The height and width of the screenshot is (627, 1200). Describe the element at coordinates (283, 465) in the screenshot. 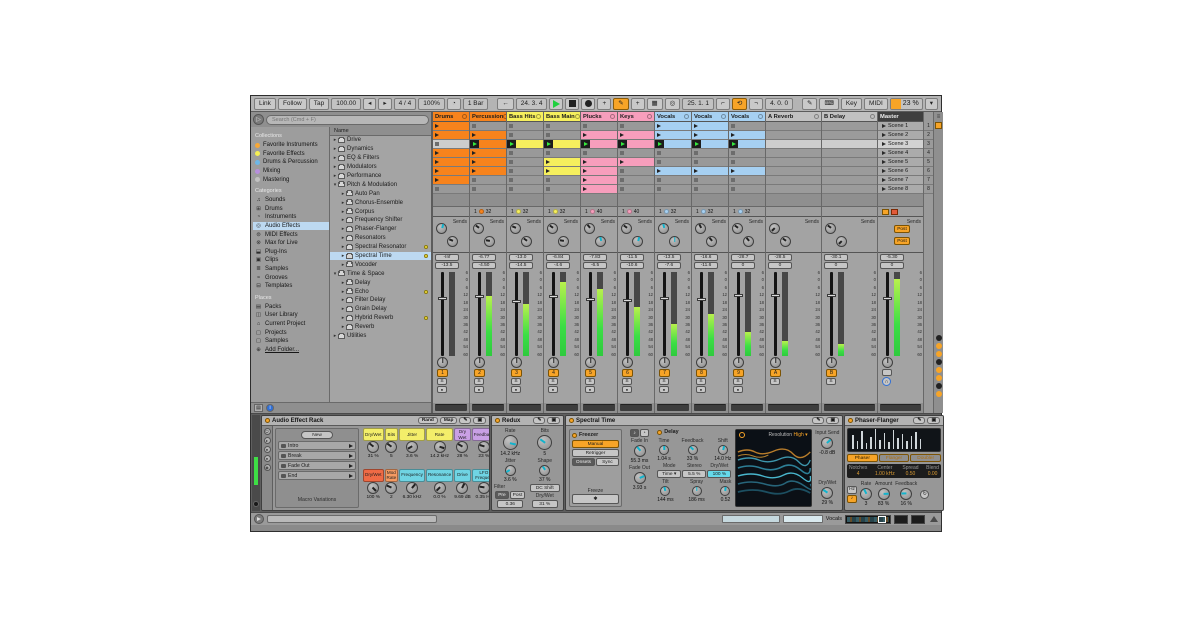

I see `variation-overwrite-icon` at that location.